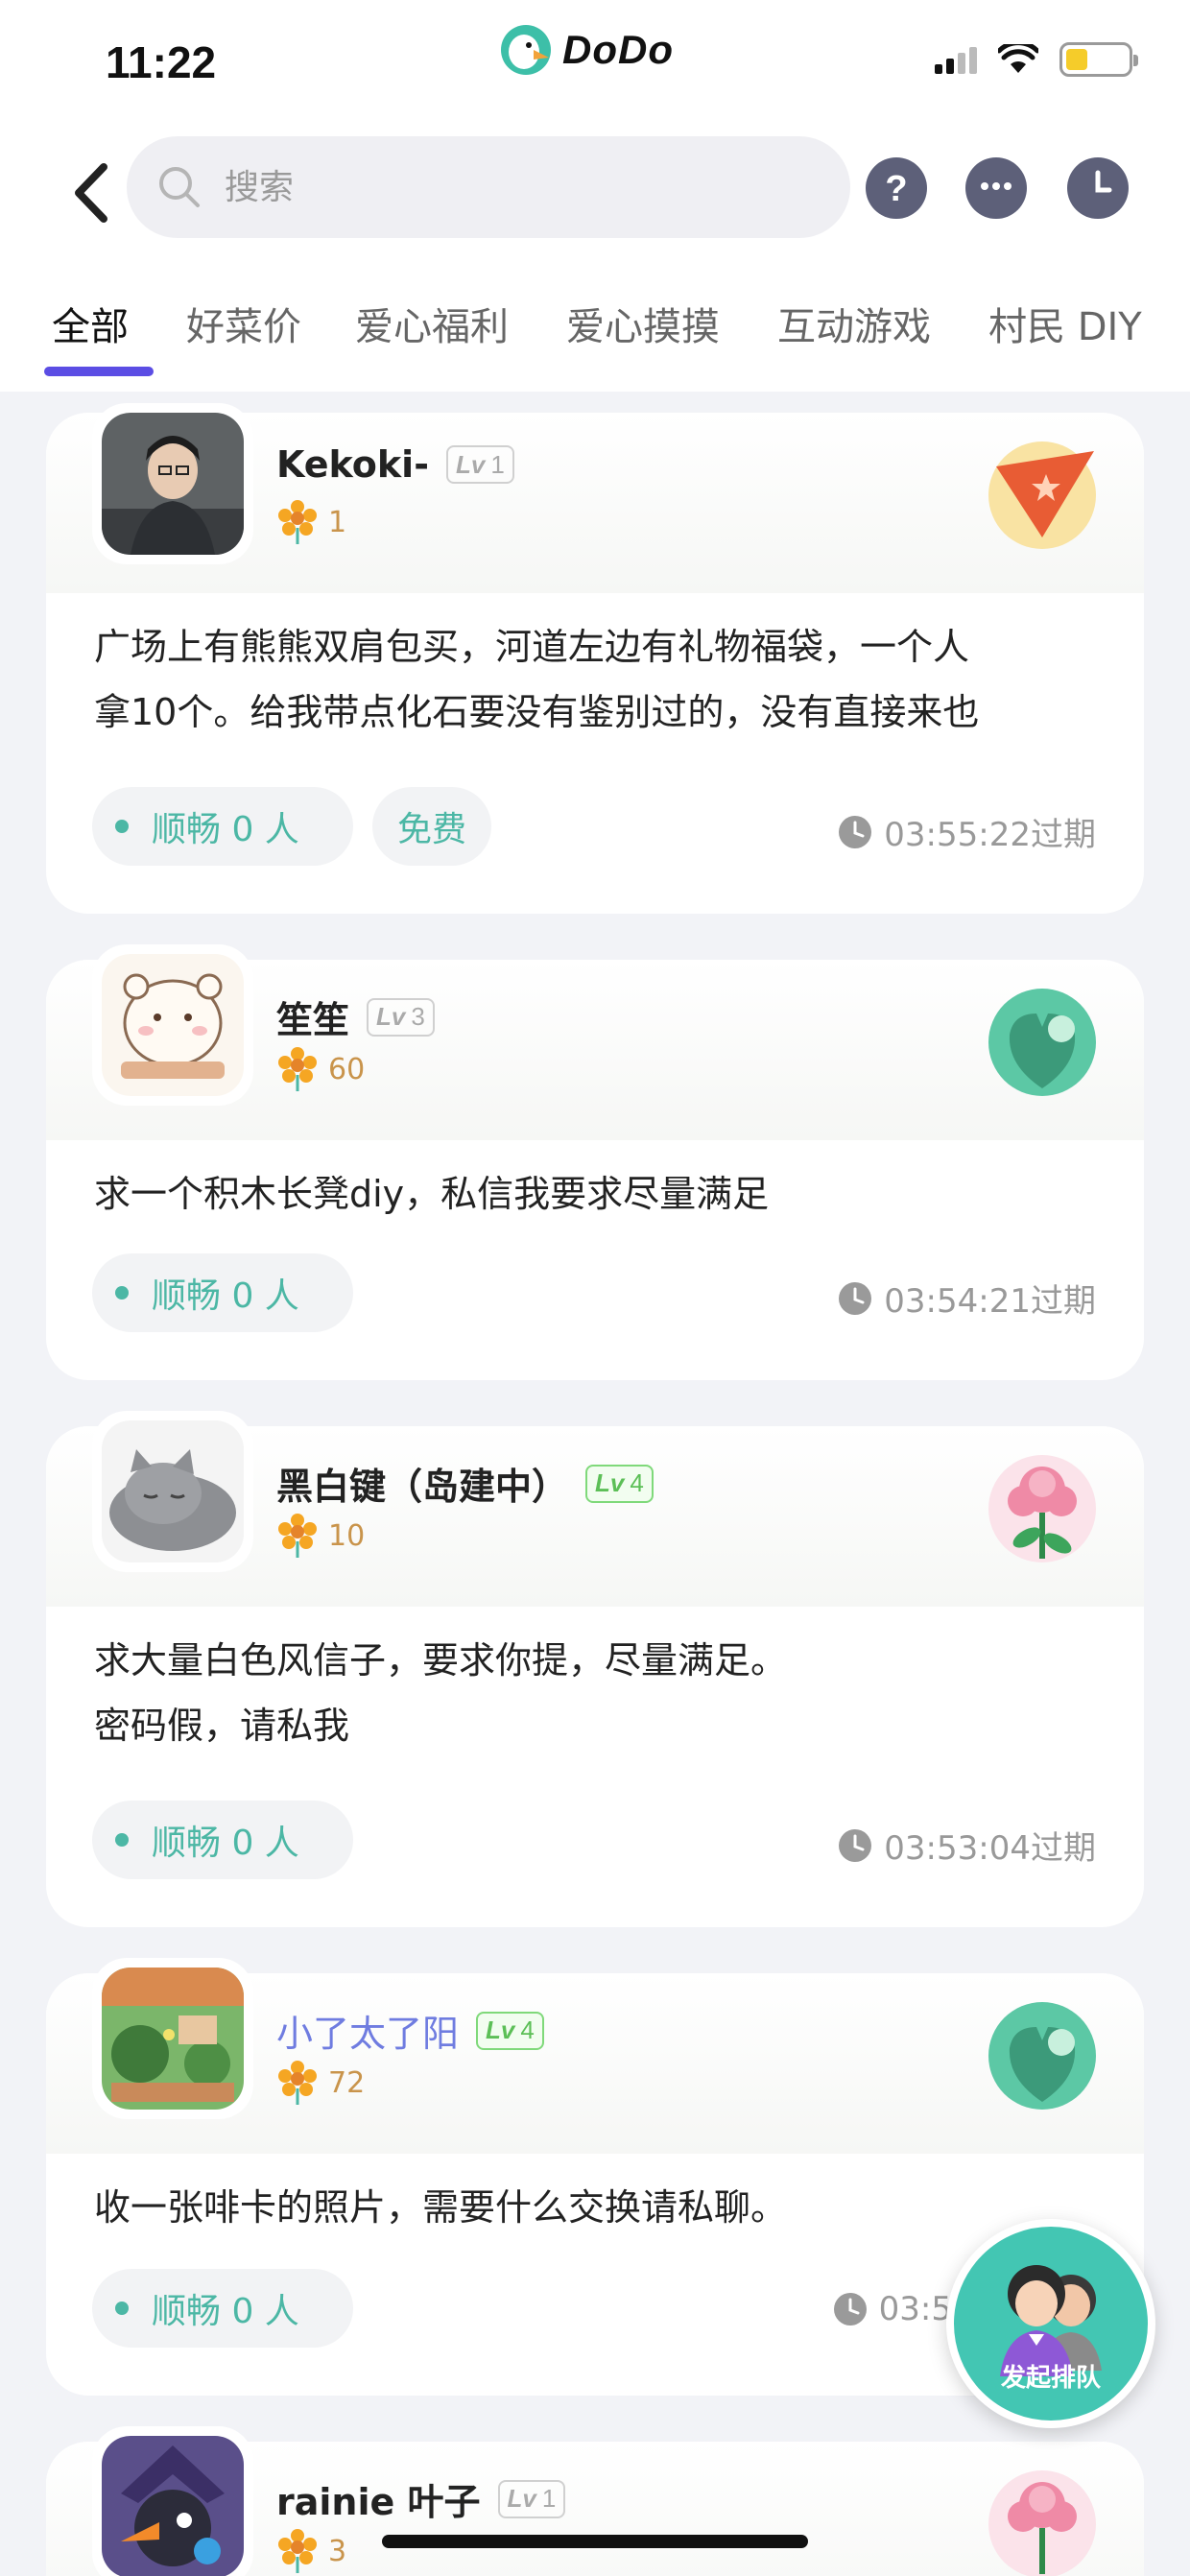  I want to click on help-icon: ?, so click(897, 188).